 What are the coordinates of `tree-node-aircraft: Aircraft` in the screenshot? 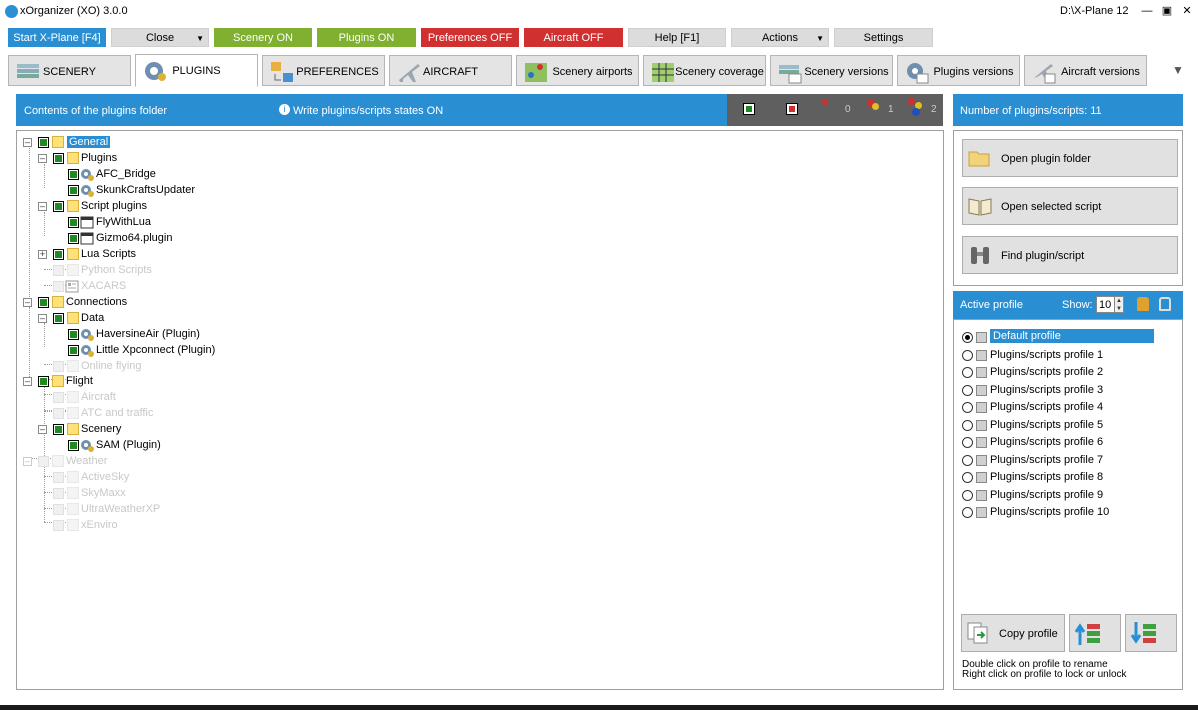 It's located at (123, 397).